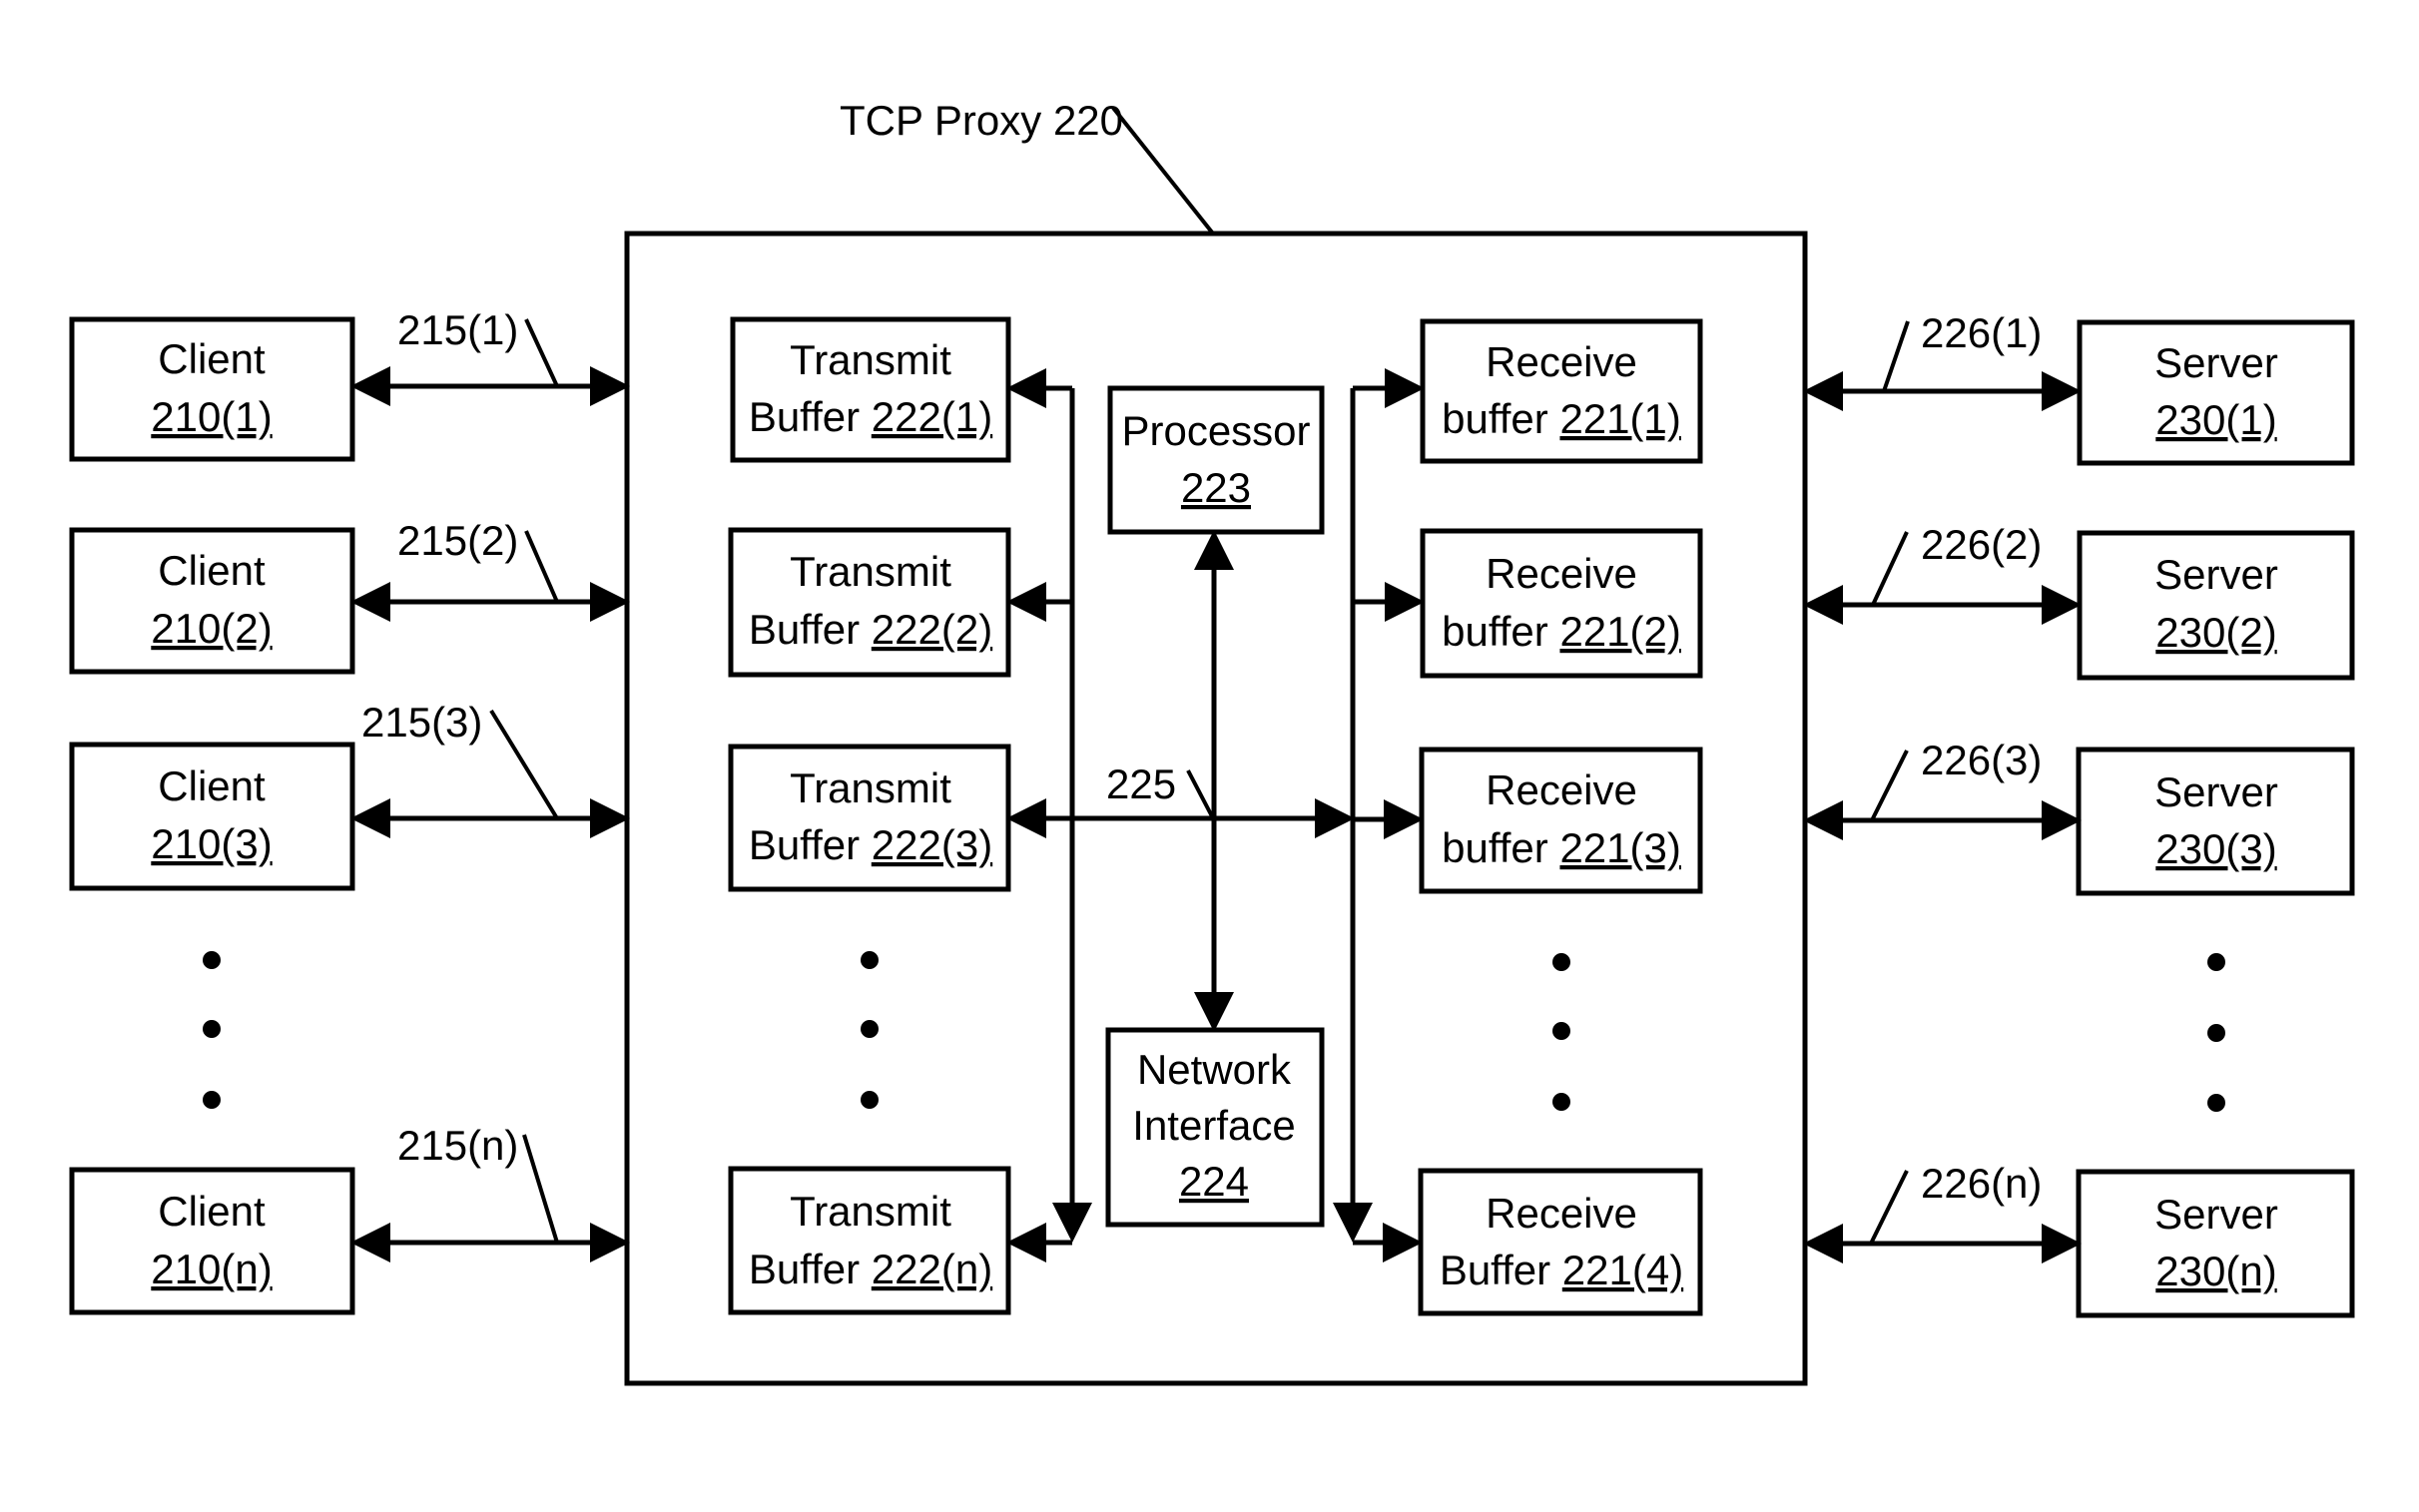  What do you see at coordinates (1981, 760) in the screenshot?
I see `link-label: 226(3)` at bounding box center [1981, 760].